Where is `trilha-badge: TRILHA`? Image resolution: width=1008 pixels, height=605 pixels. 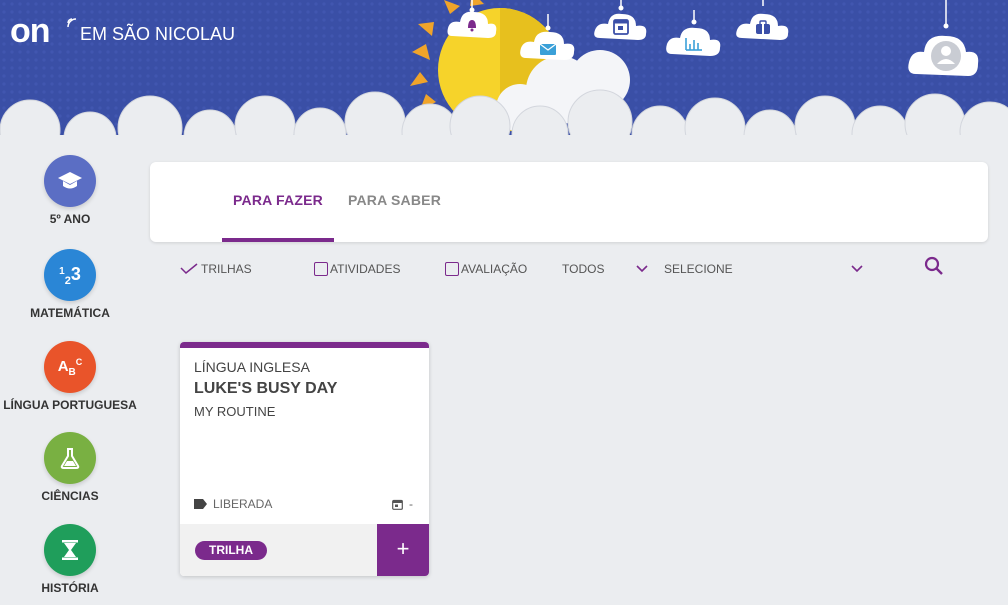
trilha-badge: TRILHA is located at coordinates (231, 550).